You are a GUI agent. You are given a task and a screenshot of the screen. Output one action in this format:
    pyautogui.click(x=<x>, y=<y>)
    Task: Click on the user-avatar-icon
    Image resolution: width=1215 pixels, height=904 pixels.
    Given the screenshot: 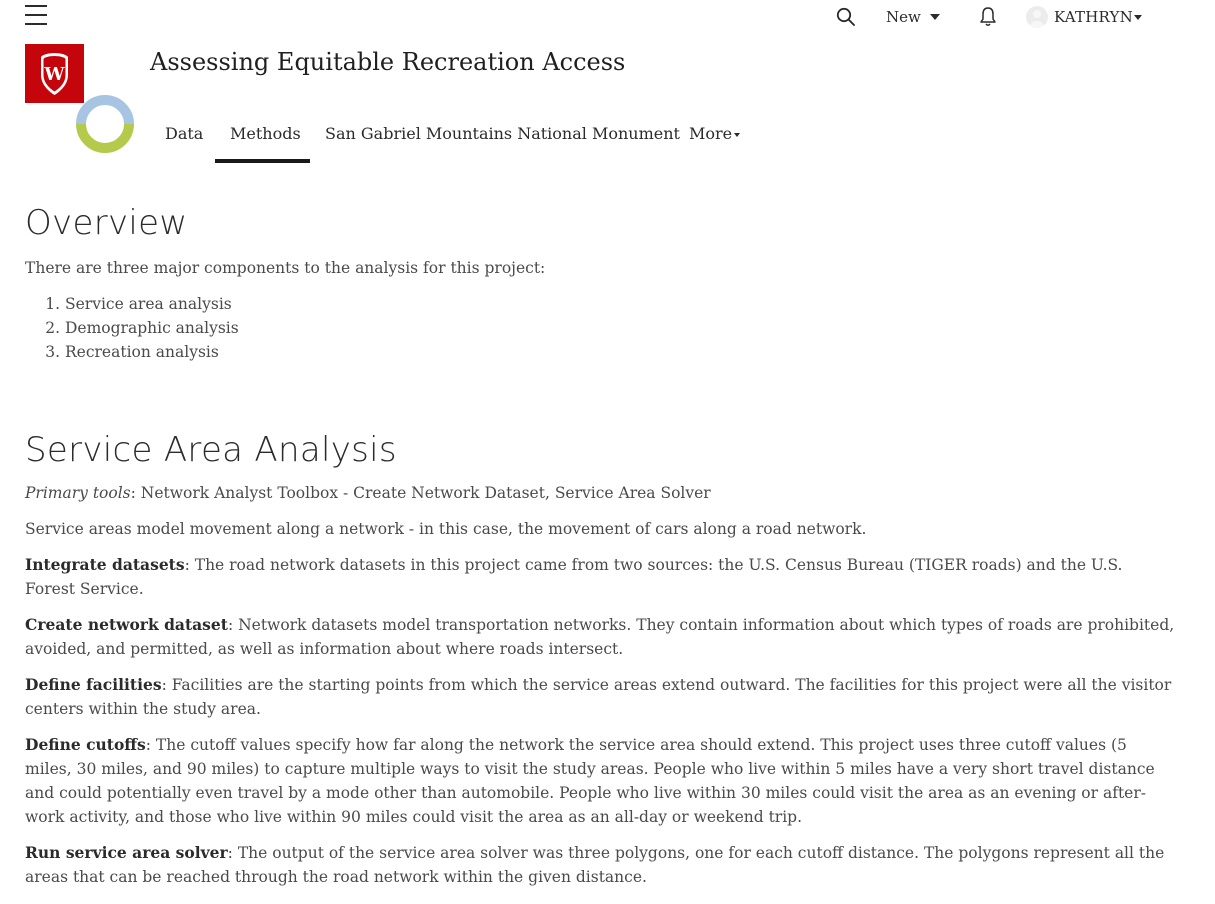 What is the action you would take?
    pyautogui.click(x=1037, y=19)
    